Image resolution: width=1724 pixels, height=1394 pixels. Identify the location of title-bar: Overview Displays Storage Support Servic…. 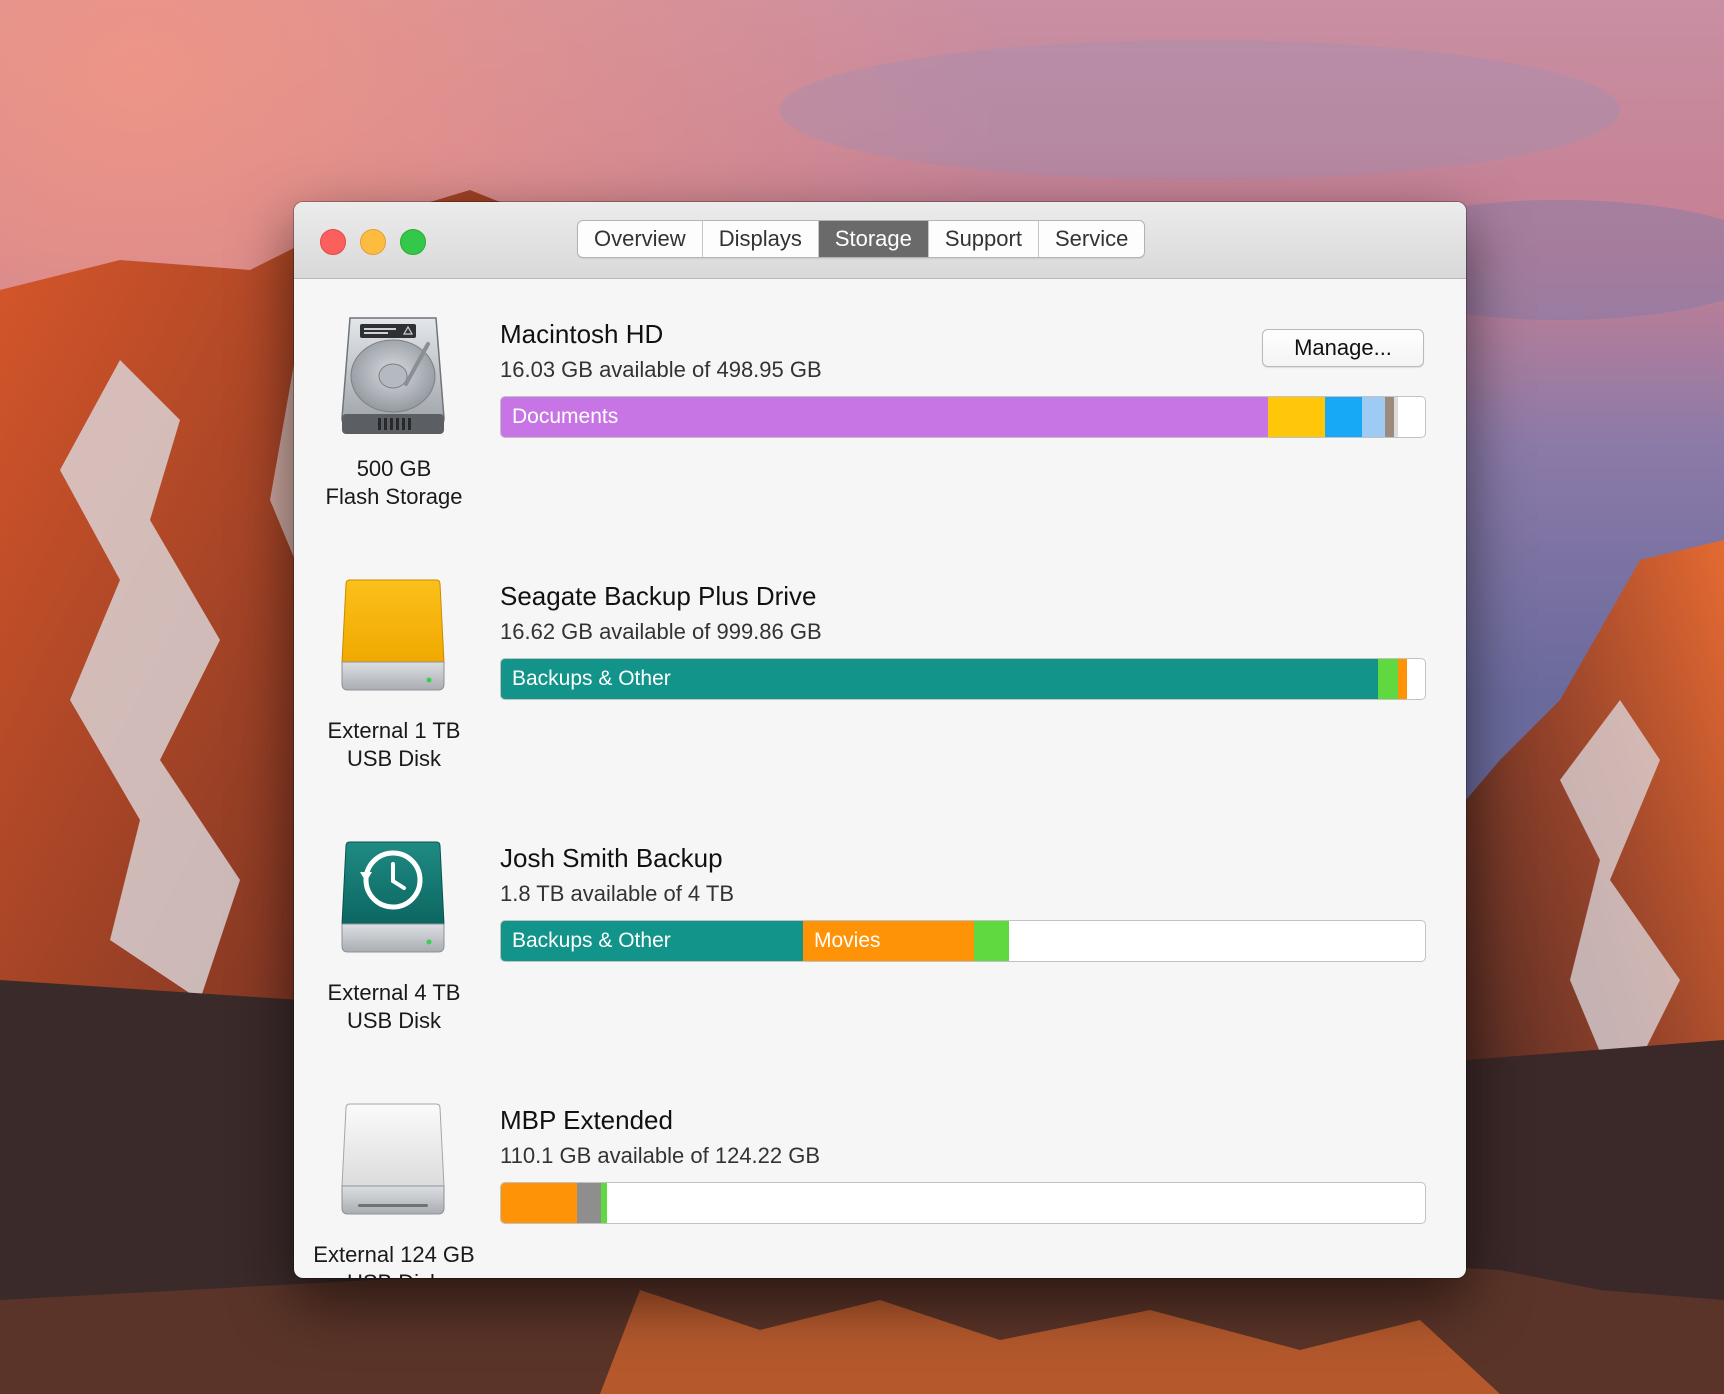
(880, 240).